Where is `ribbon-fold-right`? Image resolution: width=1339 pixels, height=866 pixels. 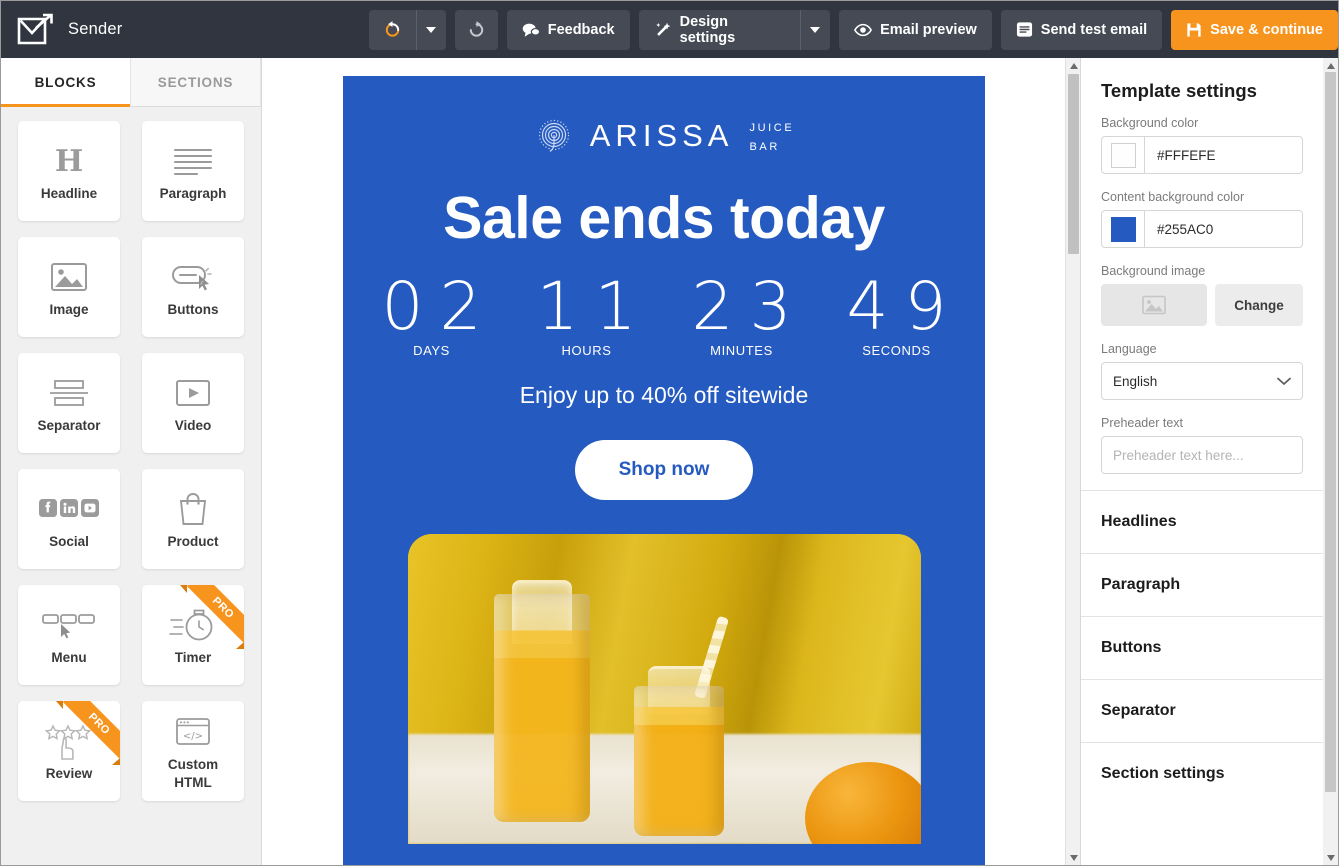
ribbon-fold-right is located at coordinates (240, 645).